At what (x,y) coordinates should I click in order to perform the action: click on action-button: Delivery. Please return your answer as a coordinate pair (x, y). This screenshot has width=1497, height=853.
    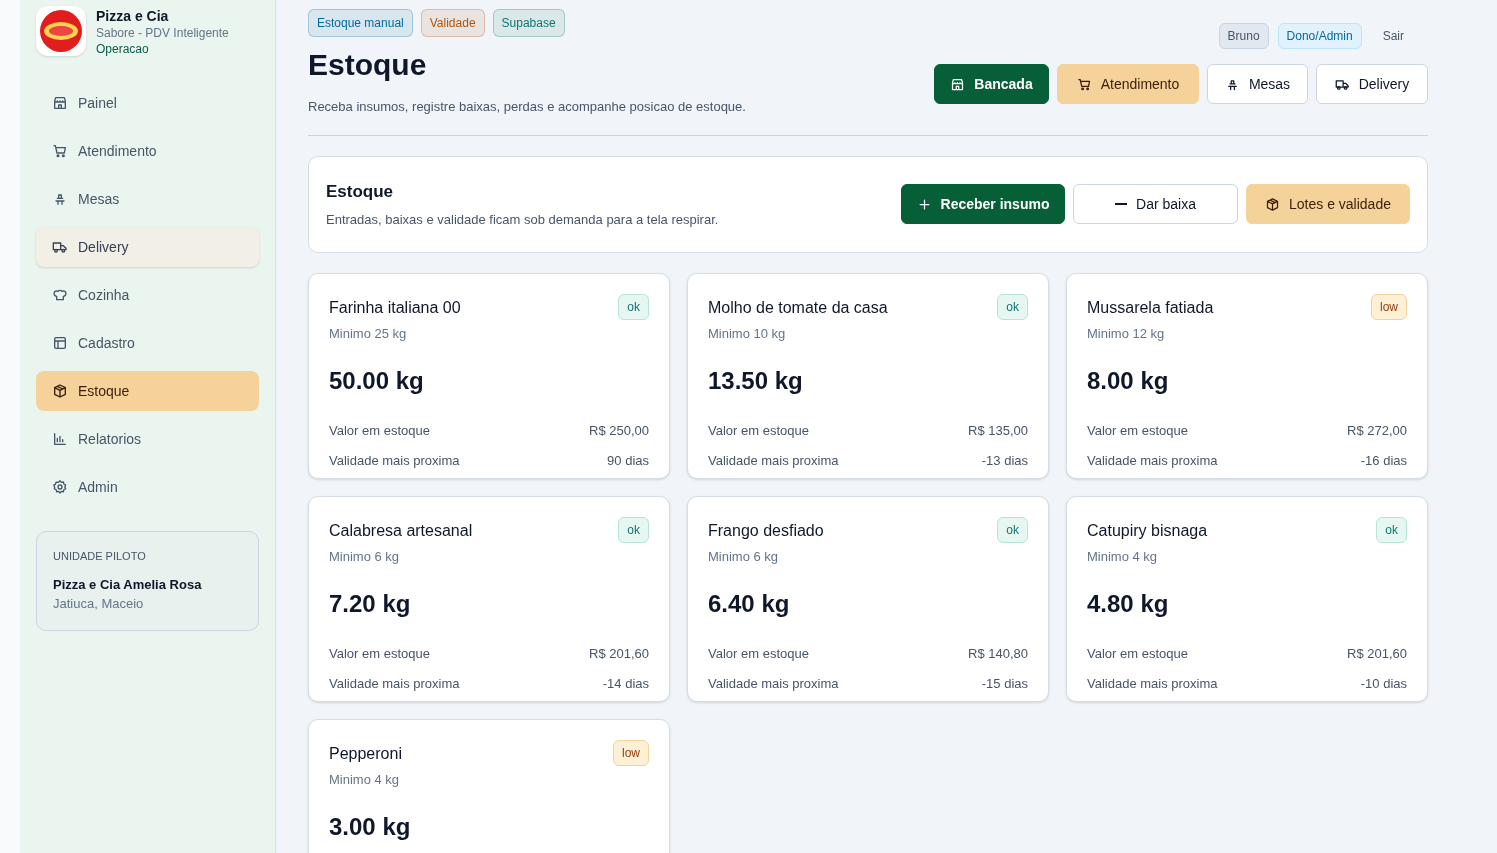
    Looking at the image, I should click on (1372, 84).